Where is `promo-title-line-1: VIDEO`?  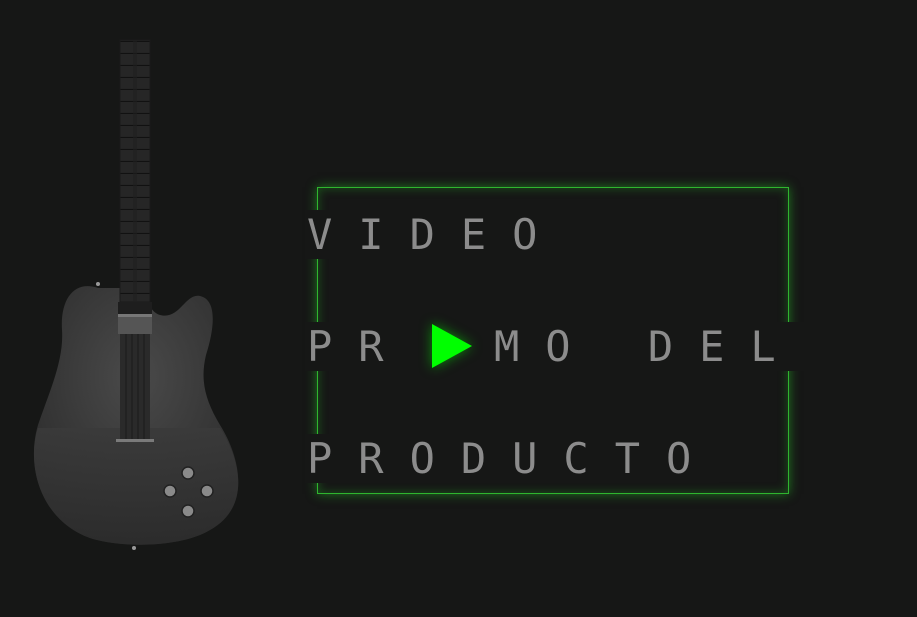 promo-title-line-1: VIDEO is located at coordinates (435, 234).